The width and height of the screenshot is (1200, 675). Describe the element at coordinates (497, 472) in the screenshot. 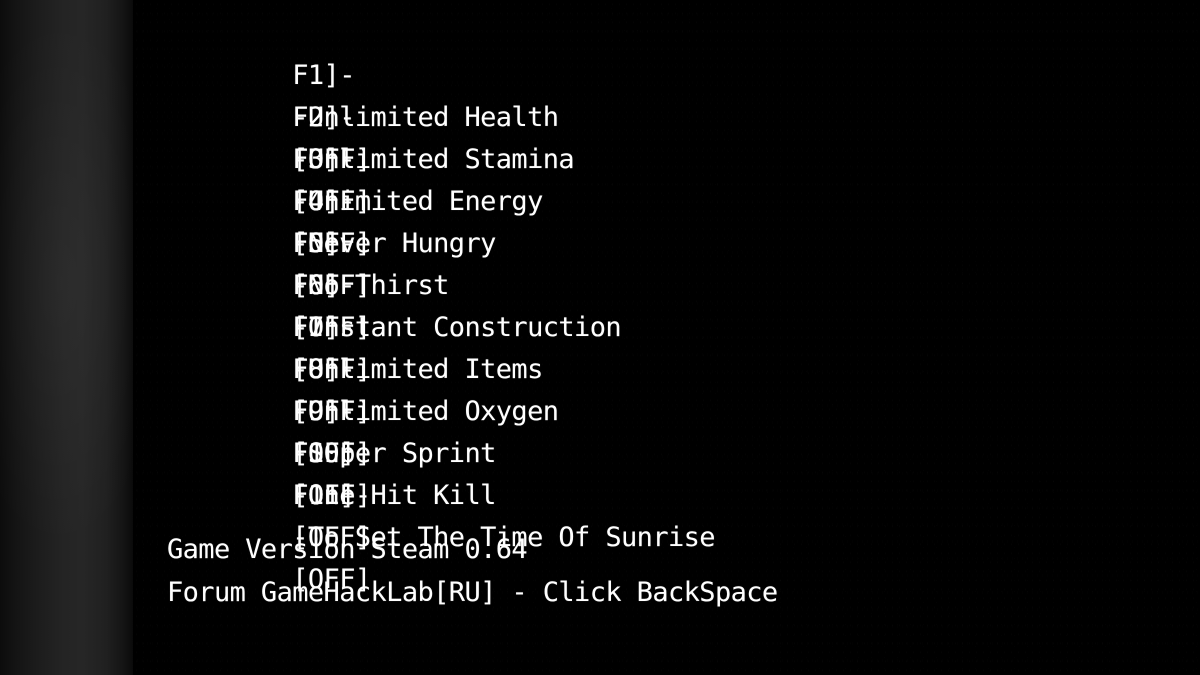

I see `cheat-row: F10]- -One Hit Kill [OFF]` at that location.